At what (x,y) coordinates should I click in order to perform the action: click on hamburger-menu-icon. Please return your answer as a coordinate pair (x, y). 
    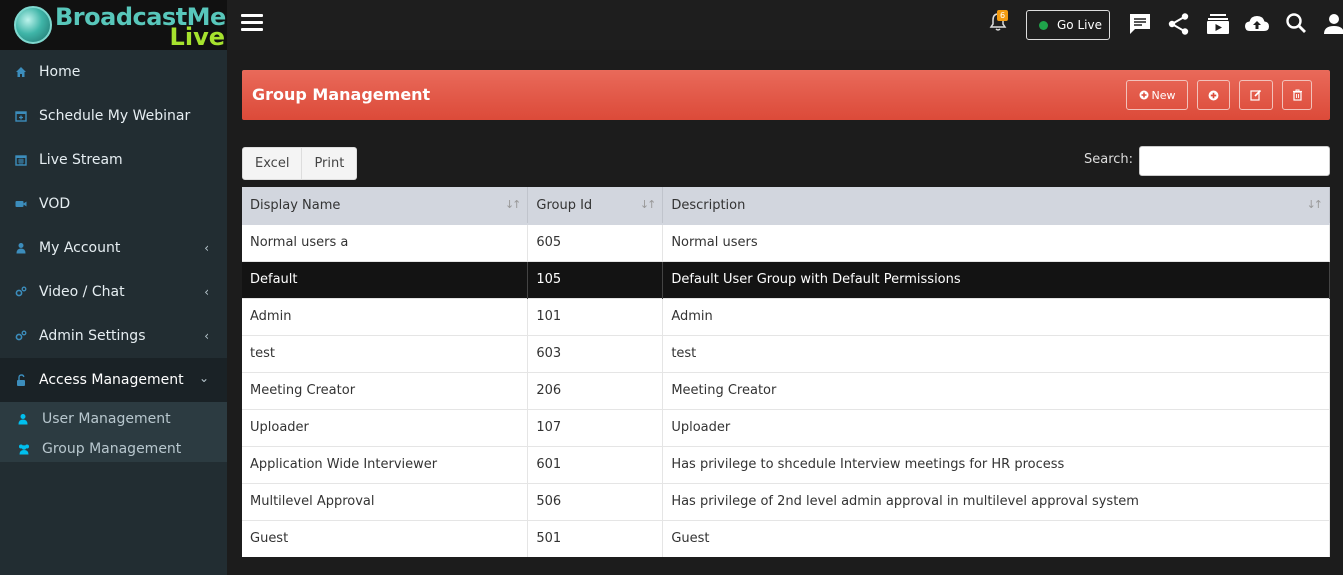
    Looking at the image, I should click on (252, 24).